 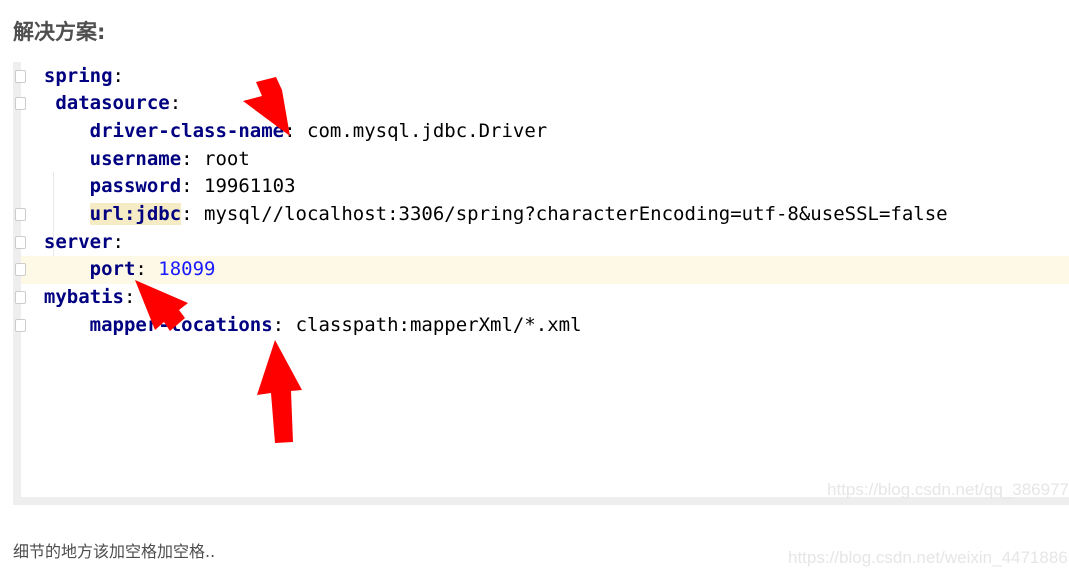 I want to click on note-text: 细节的地方该加空格加空格.., so click(x=114, y=551).